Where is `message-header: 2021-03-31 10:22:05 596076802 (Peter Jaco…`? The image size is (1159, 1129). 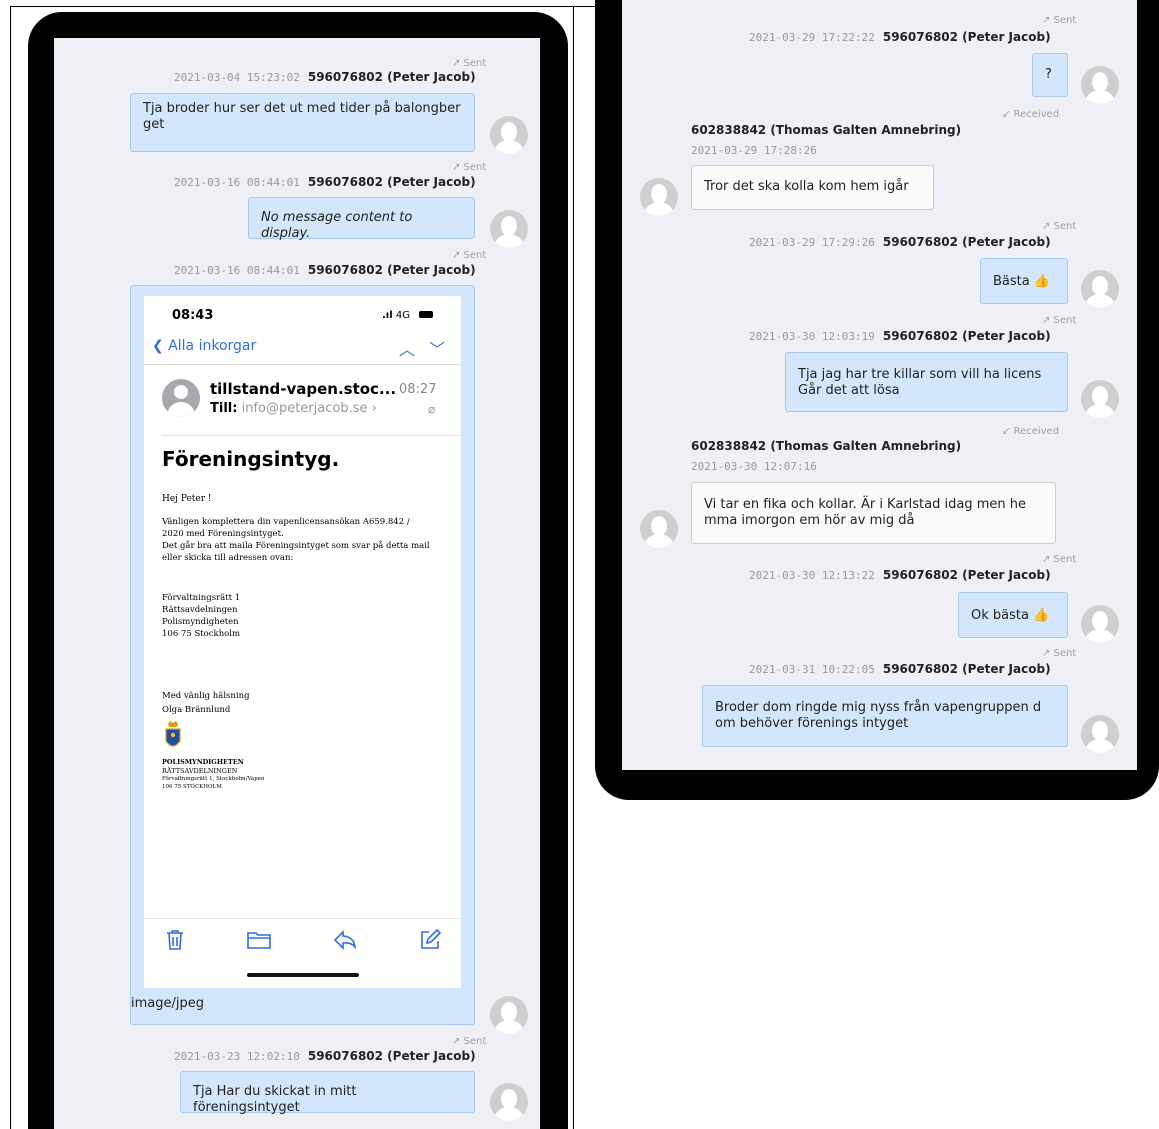 message-header: 2021-03-31 10:22:05 596076802 (Peter Jaco… is located at coordinates (900, 669).